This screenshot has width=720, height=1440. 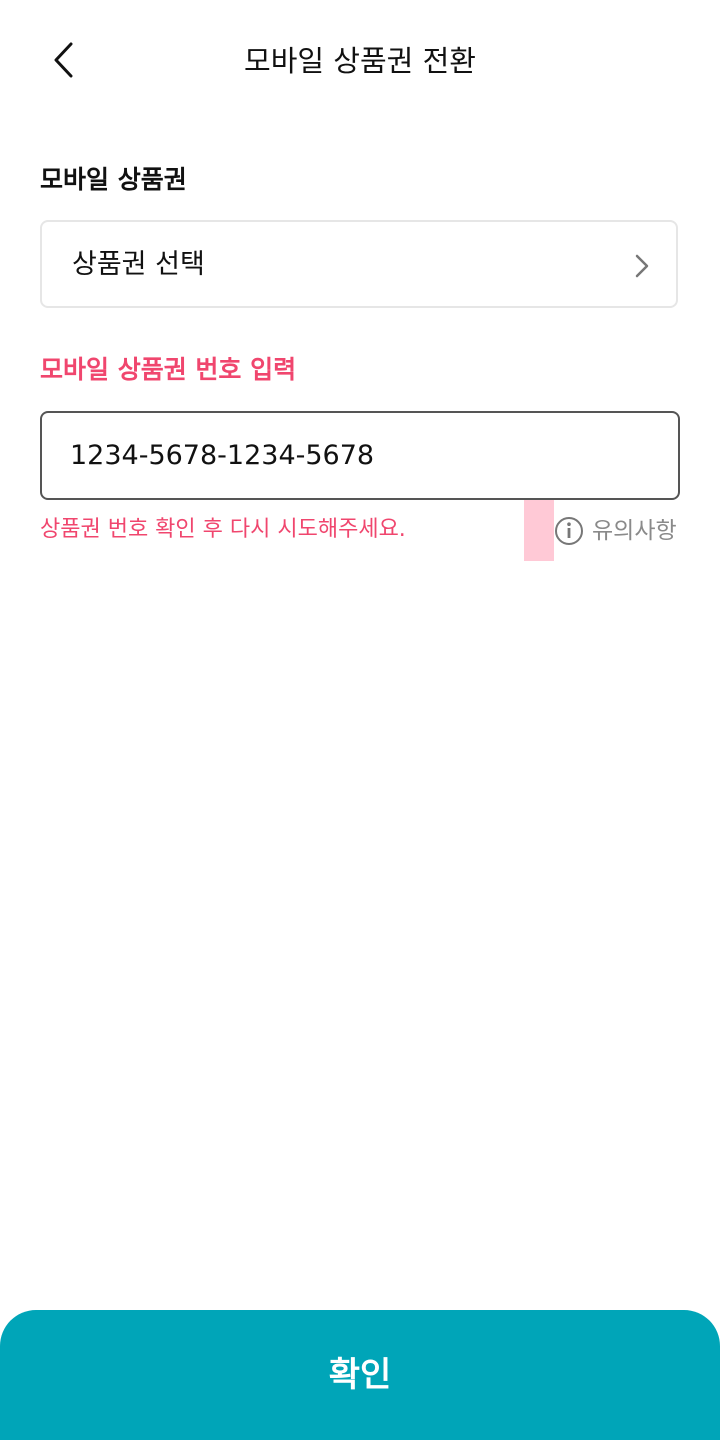 What do you see at coordinates (569, 531) in the screenshot?
I see `info-icon` at bounding box center [569, 531].